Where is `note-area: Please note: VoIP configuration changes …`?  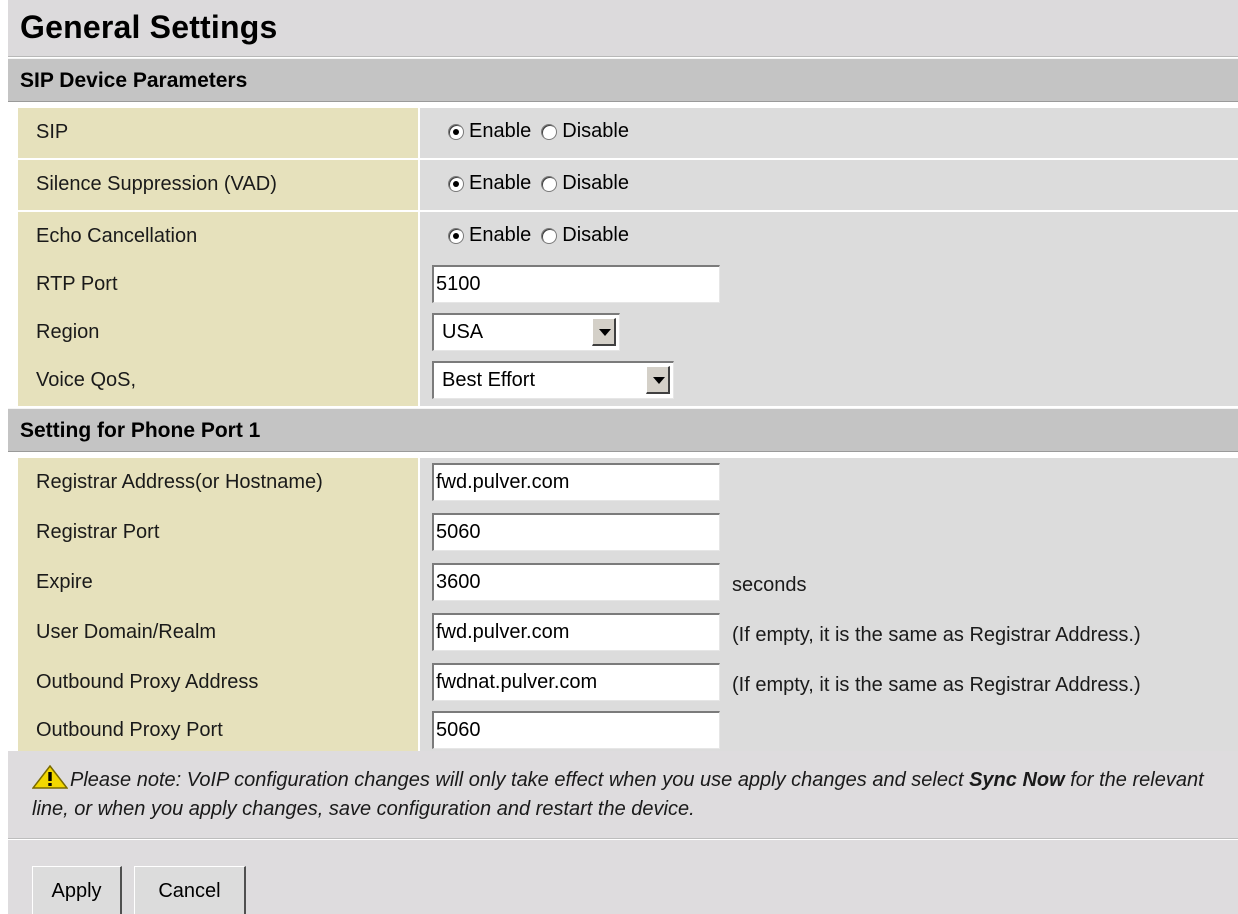
note-area: Please note: VoIP configuration changes … is located at coordinates (623, 795).